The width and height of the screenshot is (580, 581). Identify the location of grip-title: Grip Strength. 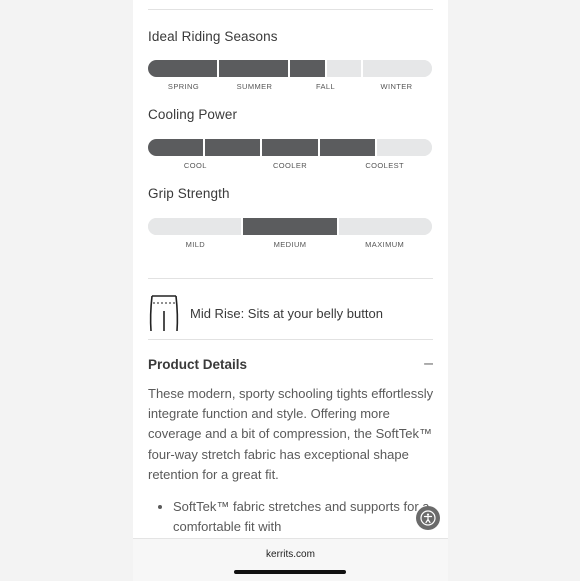
(189, 193).